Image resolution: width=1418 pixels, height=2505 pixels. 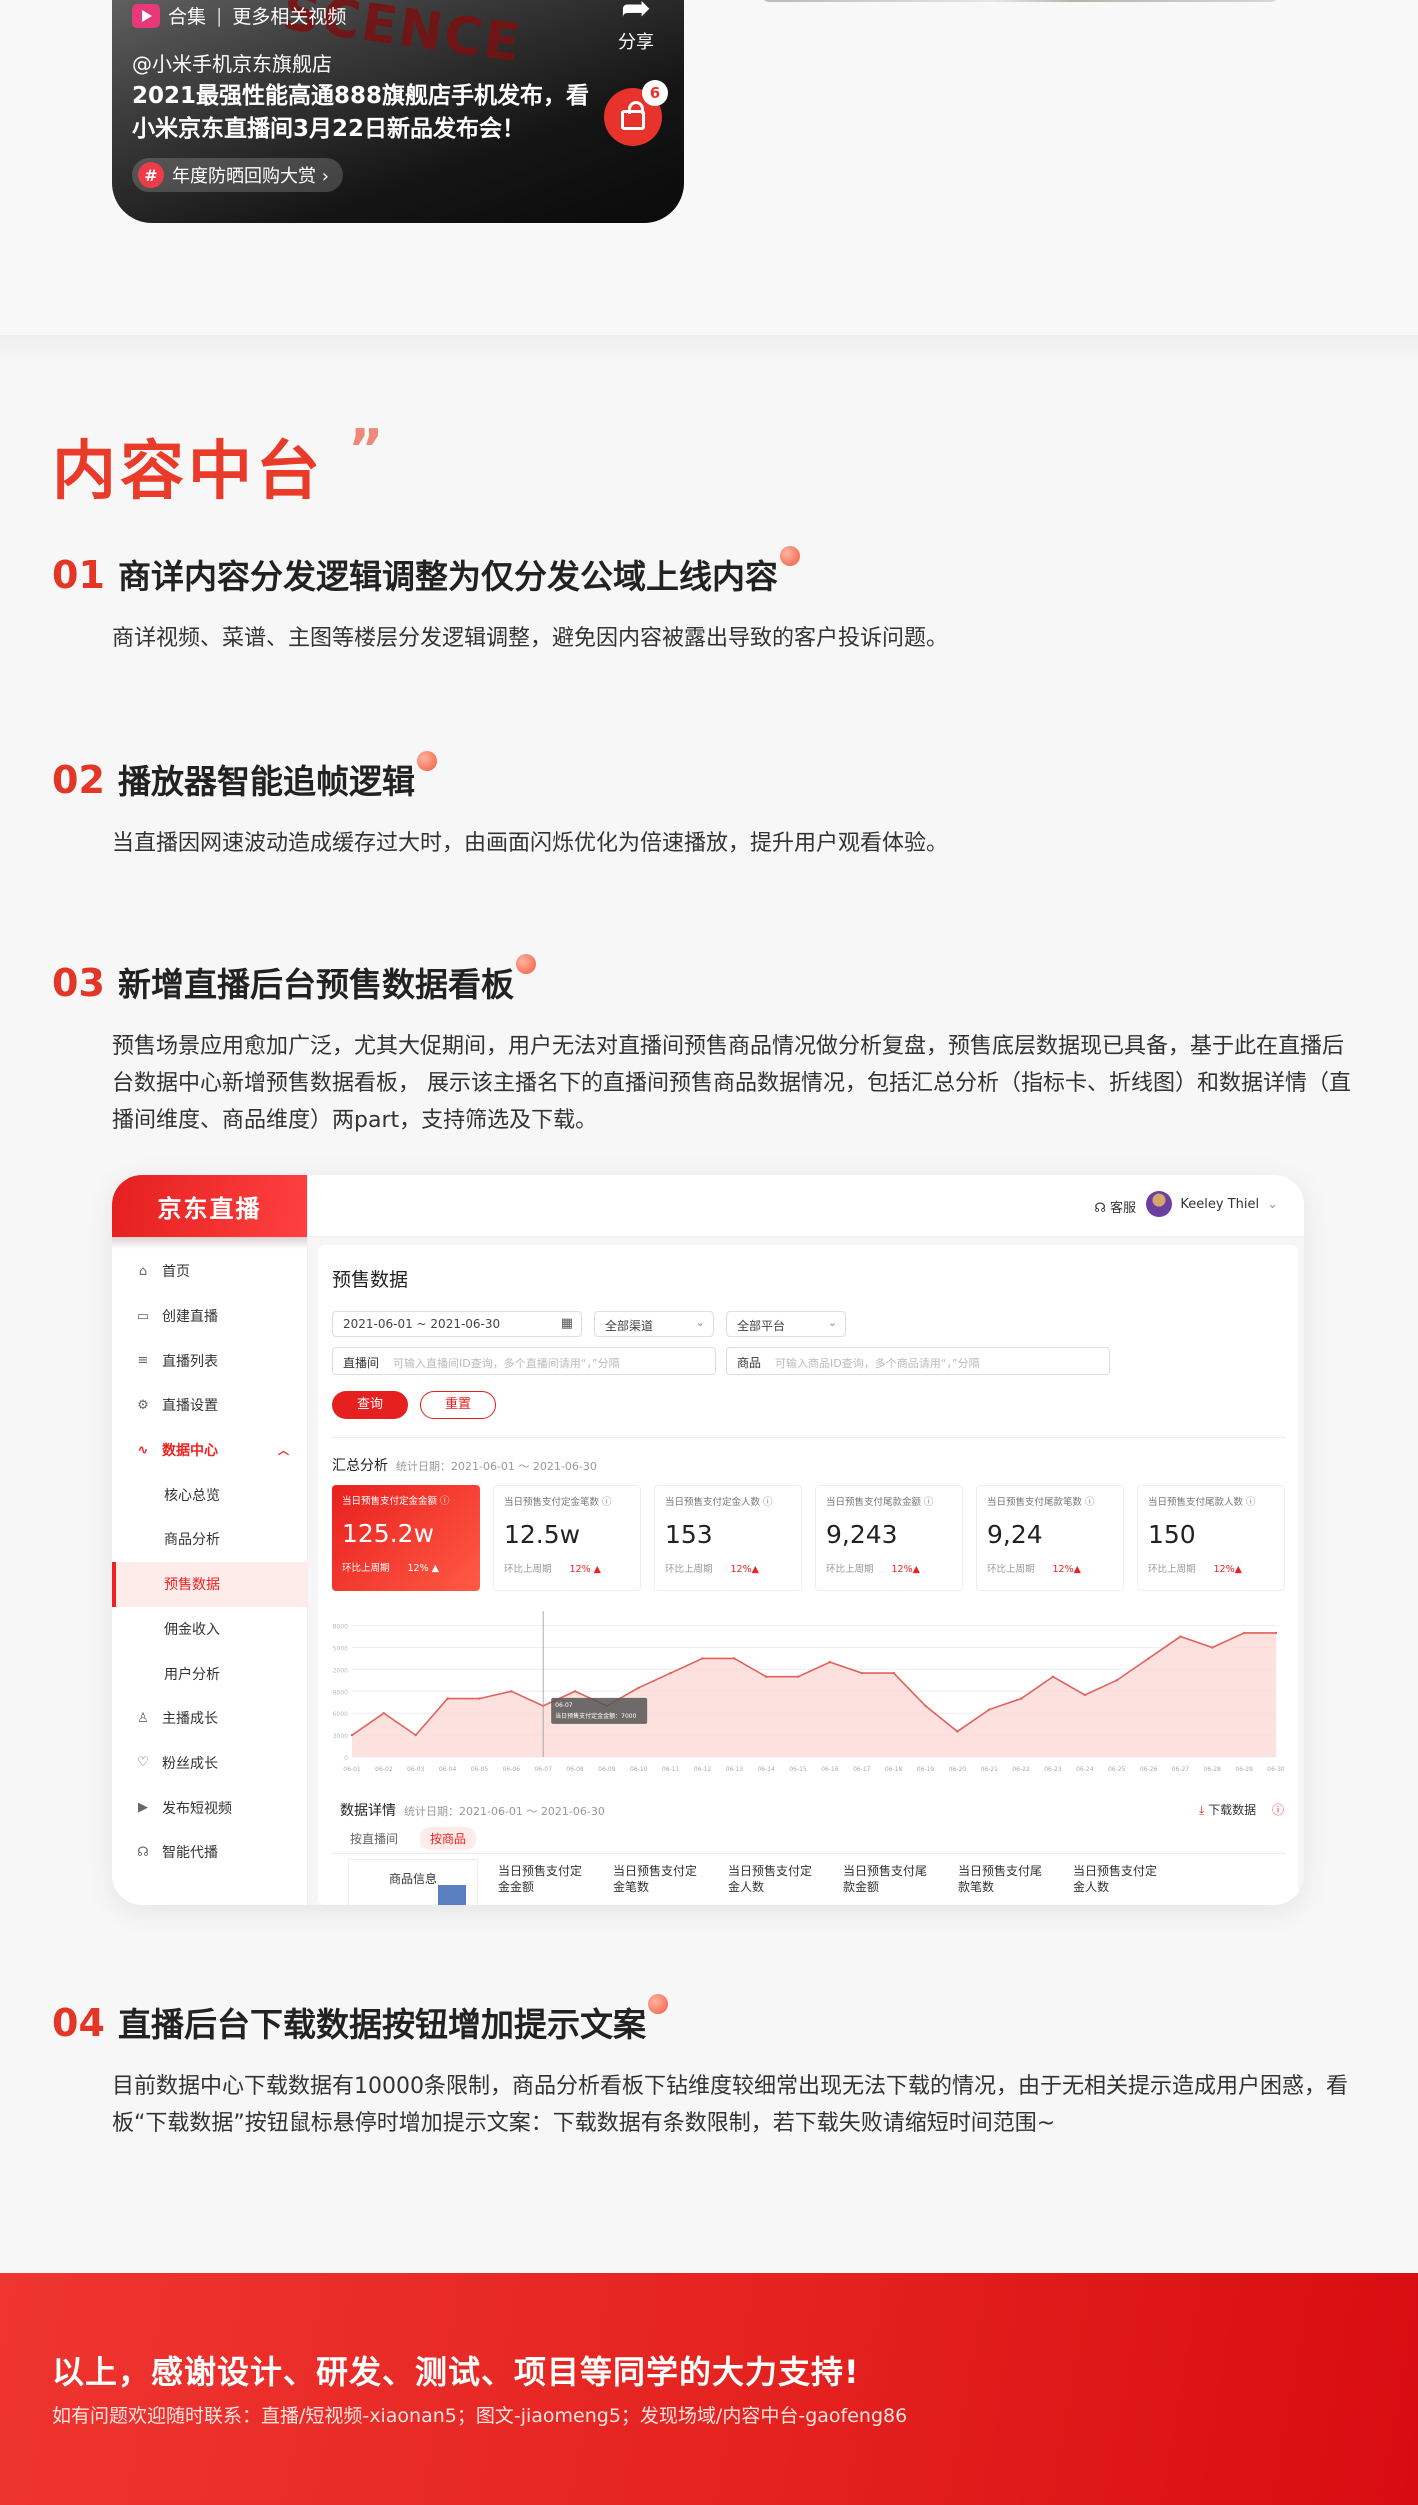 I want to click on author-handle: @小米手机京东旗舰店, so click(x=232, y=62).